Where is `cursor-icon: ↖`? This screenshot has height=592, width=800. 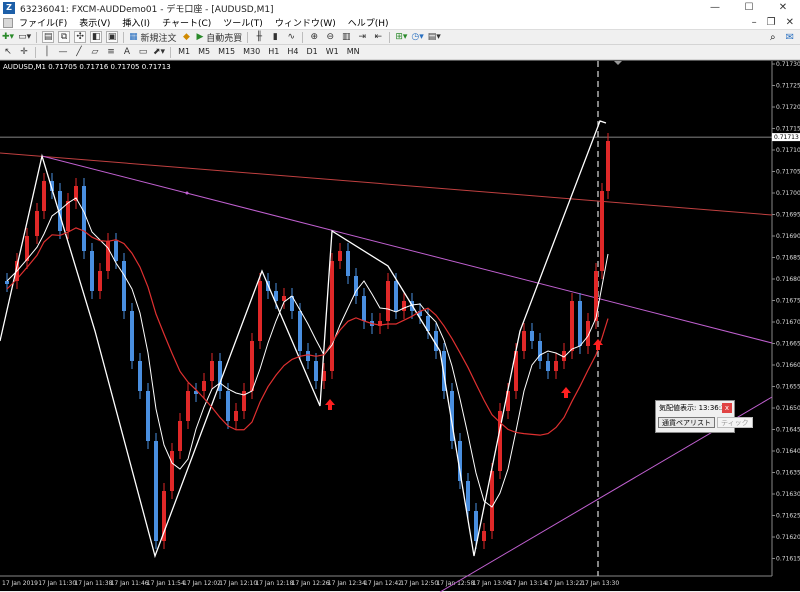 cursor-icon: ↖ is located at coordinates (8, 52).